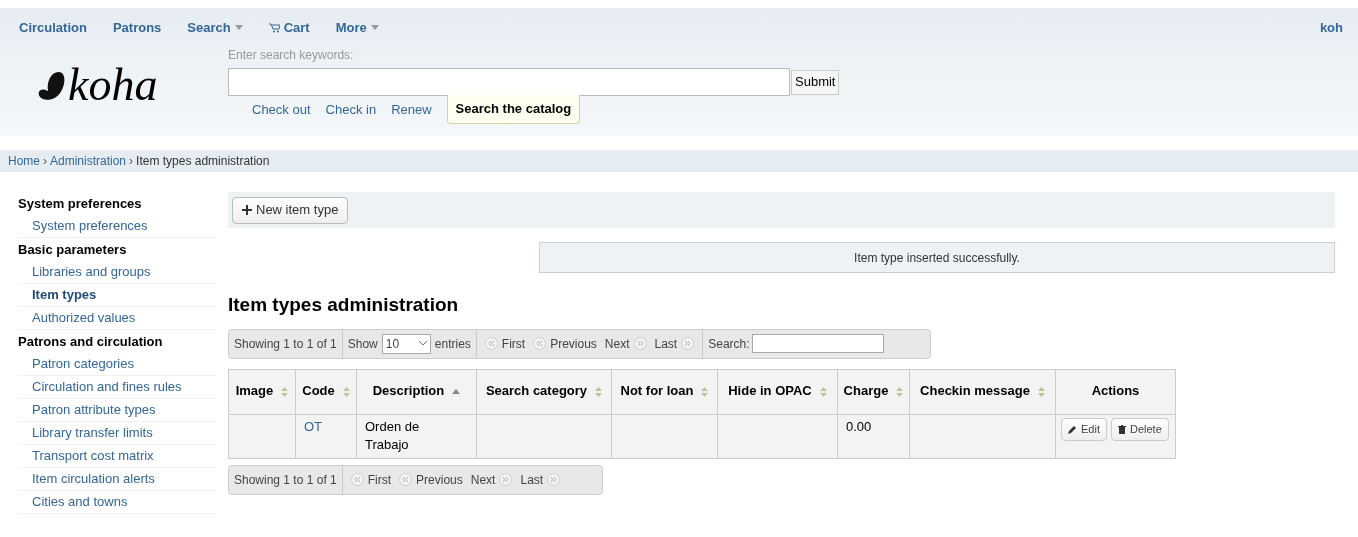 The height and width of the screenshot is (537, 1358). Describe the element at coordinates (406, 343) in the screenshot. I see `length-select: 10` at that location.